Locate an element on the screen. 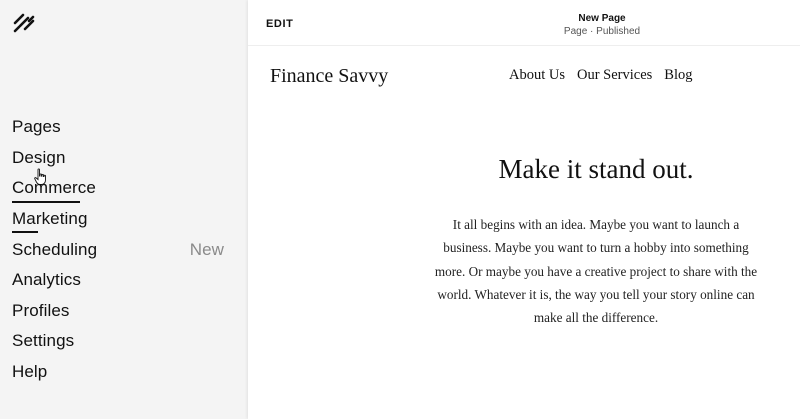 Image resolution: width=800 pixels, height=419 pixels. sidebar-item-profiles: Profiles is located at coordinates (130, 311).